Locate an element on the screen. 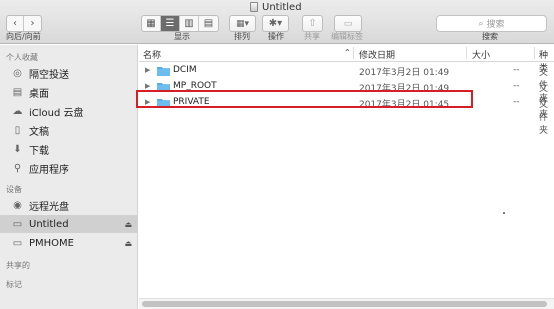 The height and width of the screenshot is (309, 554). sidebar-item-label: 文稿 is located at coordinates (39, 132).